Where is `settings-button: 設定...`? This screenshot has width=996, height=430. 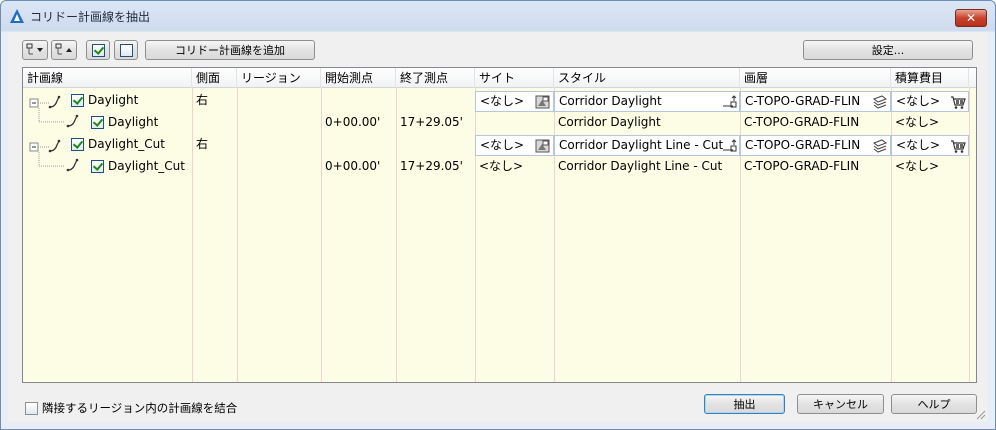 settings-button: 設定... is located at coordinates (888, 50).